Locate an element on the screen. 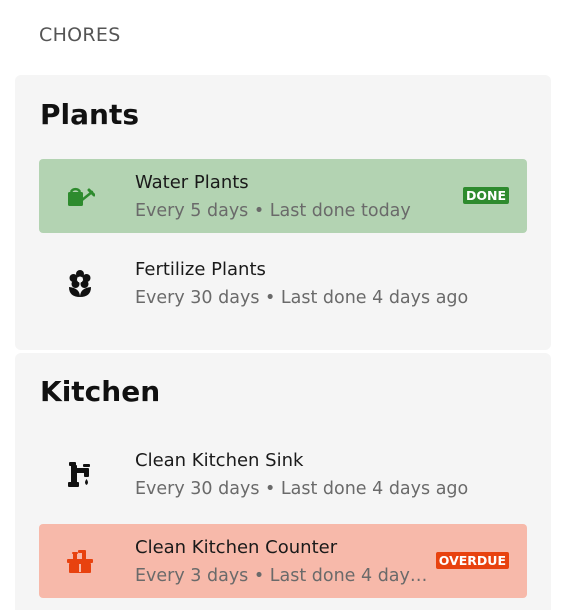 The image size is (567, 610). chore-meta: Every 5 days • Last done today is located at coordinates (273, 211).